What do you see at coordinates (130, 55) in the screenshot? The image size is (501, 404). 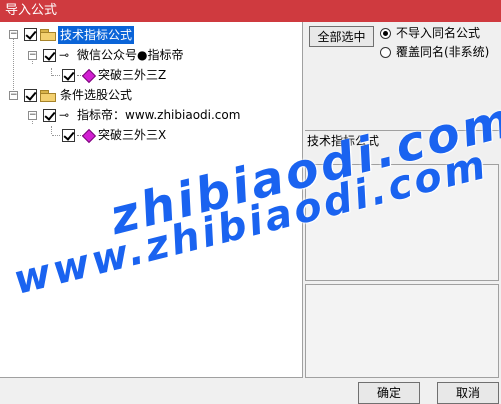 I see `tree-node-label: 微信公众号●指标帝` at bounding box center [130, 55].